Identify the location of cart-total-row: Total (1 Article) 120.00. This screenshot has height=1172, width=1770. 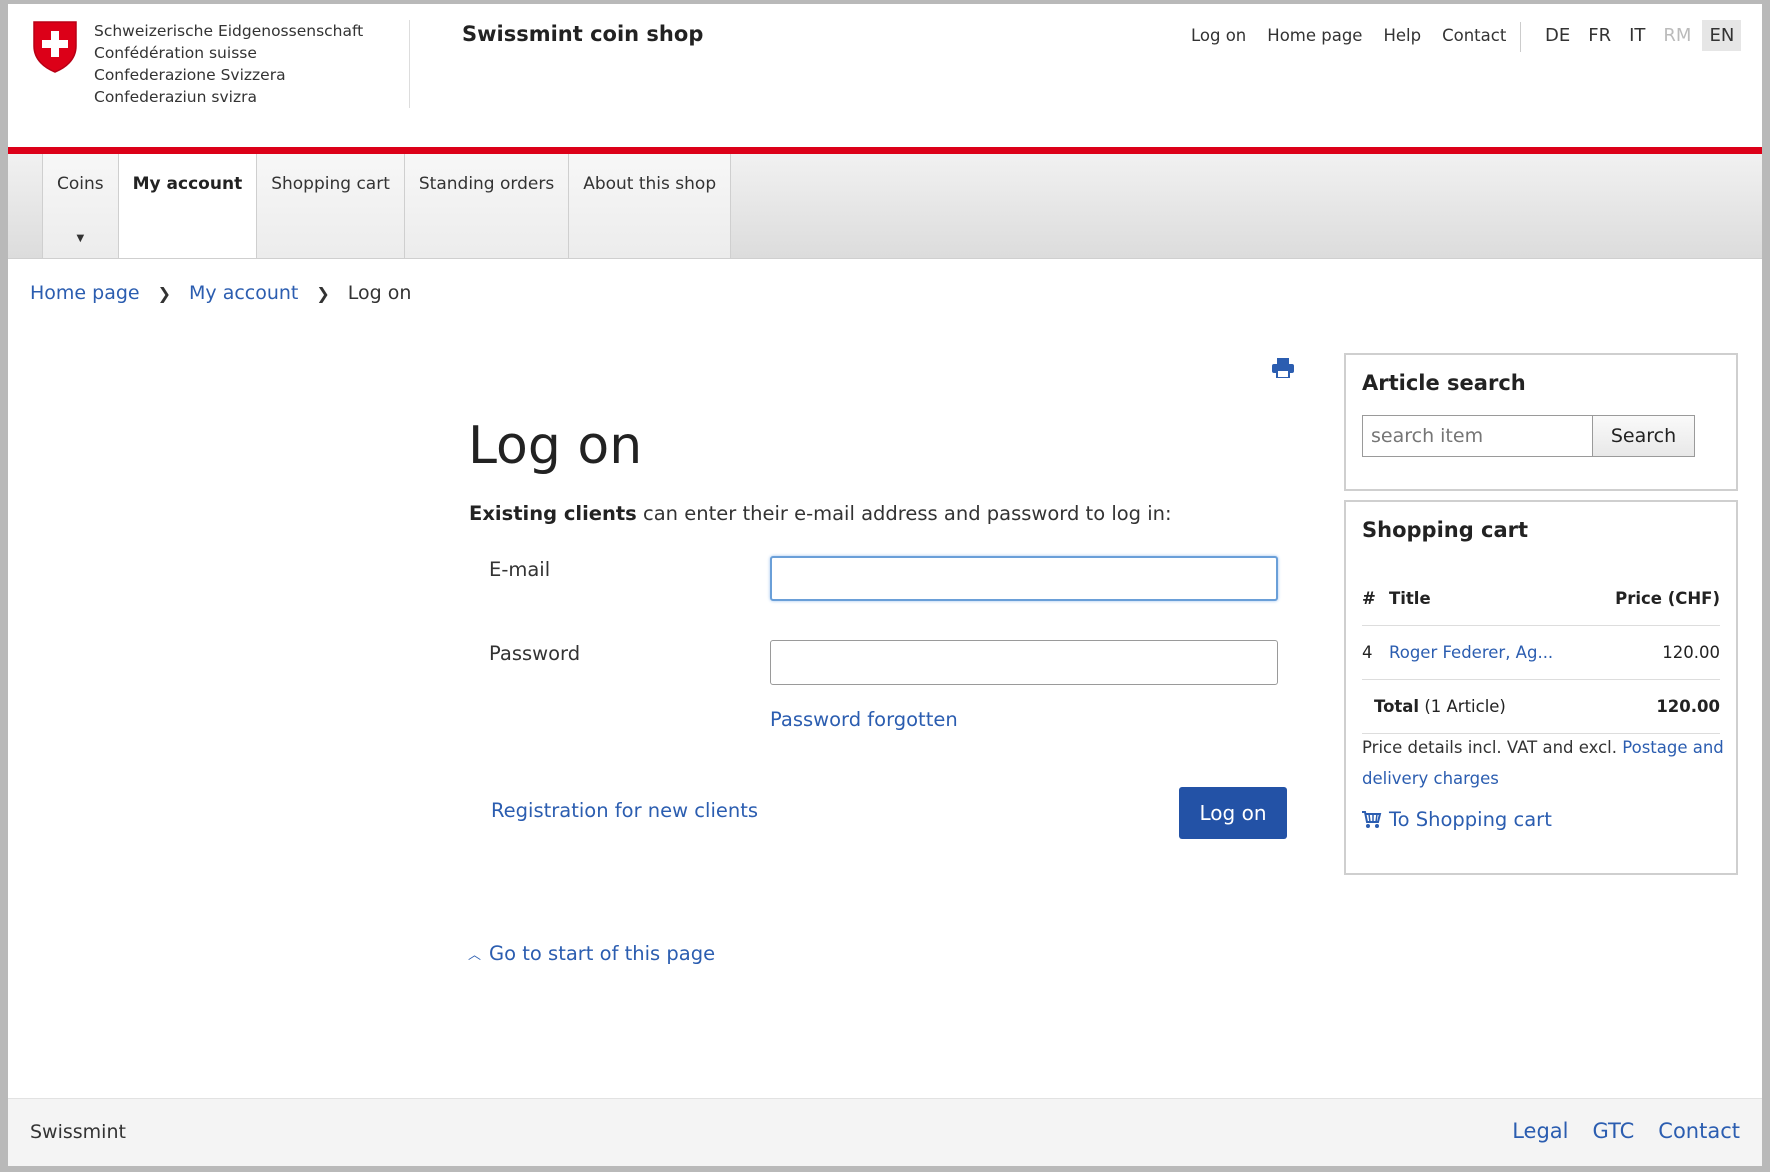
(1541, 706).